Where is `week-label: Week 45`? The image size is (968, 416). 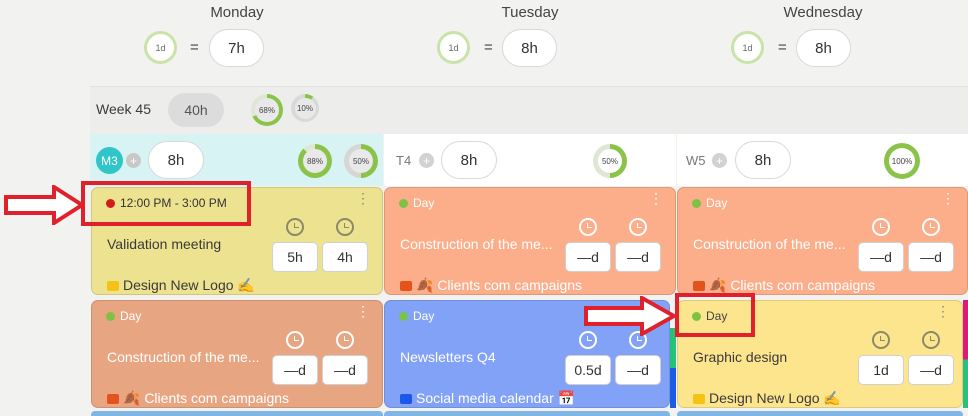
week-label: Week 45 is located at coordinates (123, 109).